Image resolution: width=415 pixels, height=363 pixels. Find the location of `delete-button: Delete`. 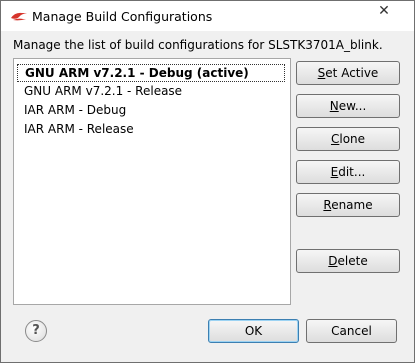

delete-button: Delete is located at coordinates (348, 261).